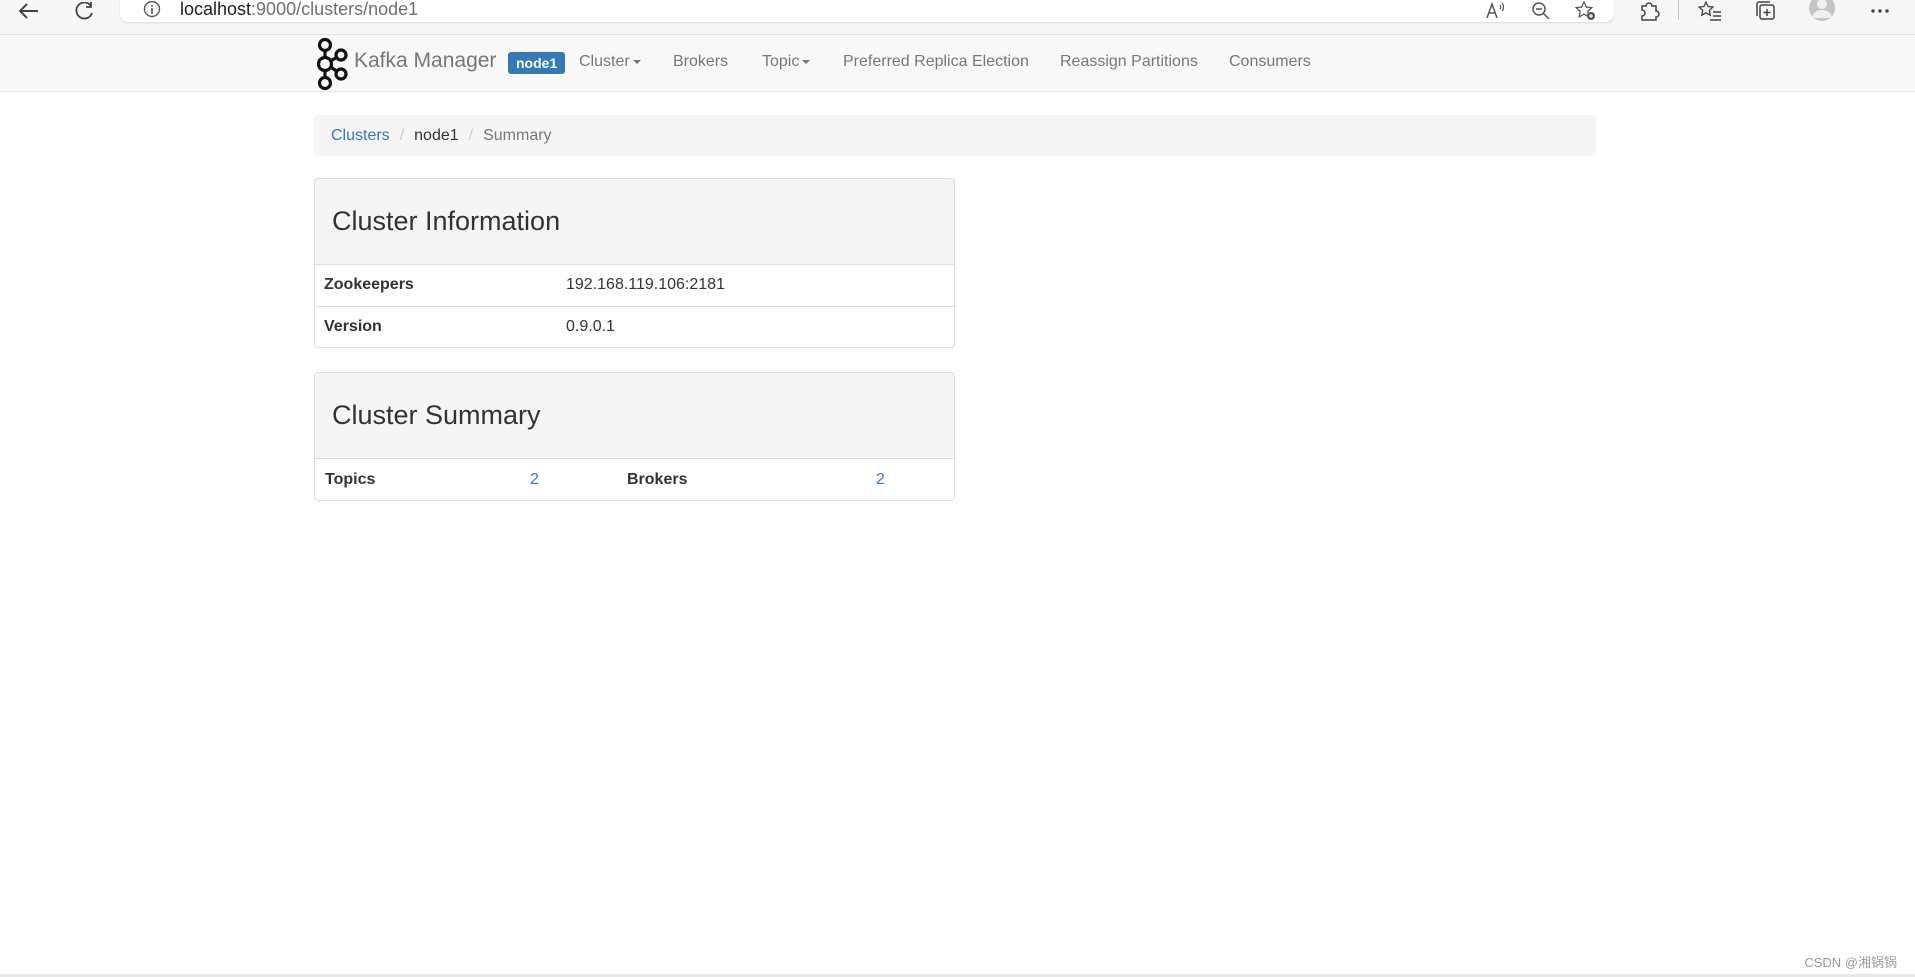 The width and height of the screenshot is (1915, 977). I want to click on nav-reassign-partitions: Reassign Partitions, so click(1129, 62).